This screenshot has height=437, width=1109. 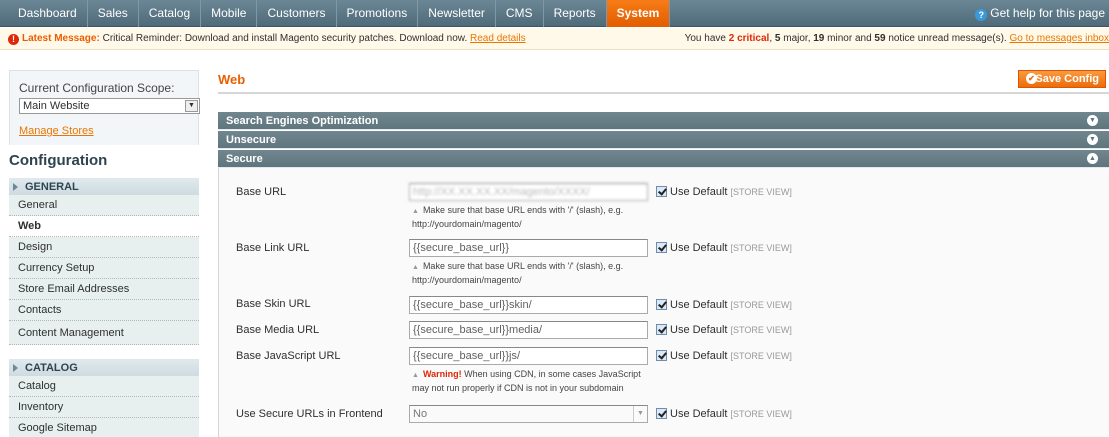 I want to click on section-secure-title: Secure, so click(x=244, y=159).